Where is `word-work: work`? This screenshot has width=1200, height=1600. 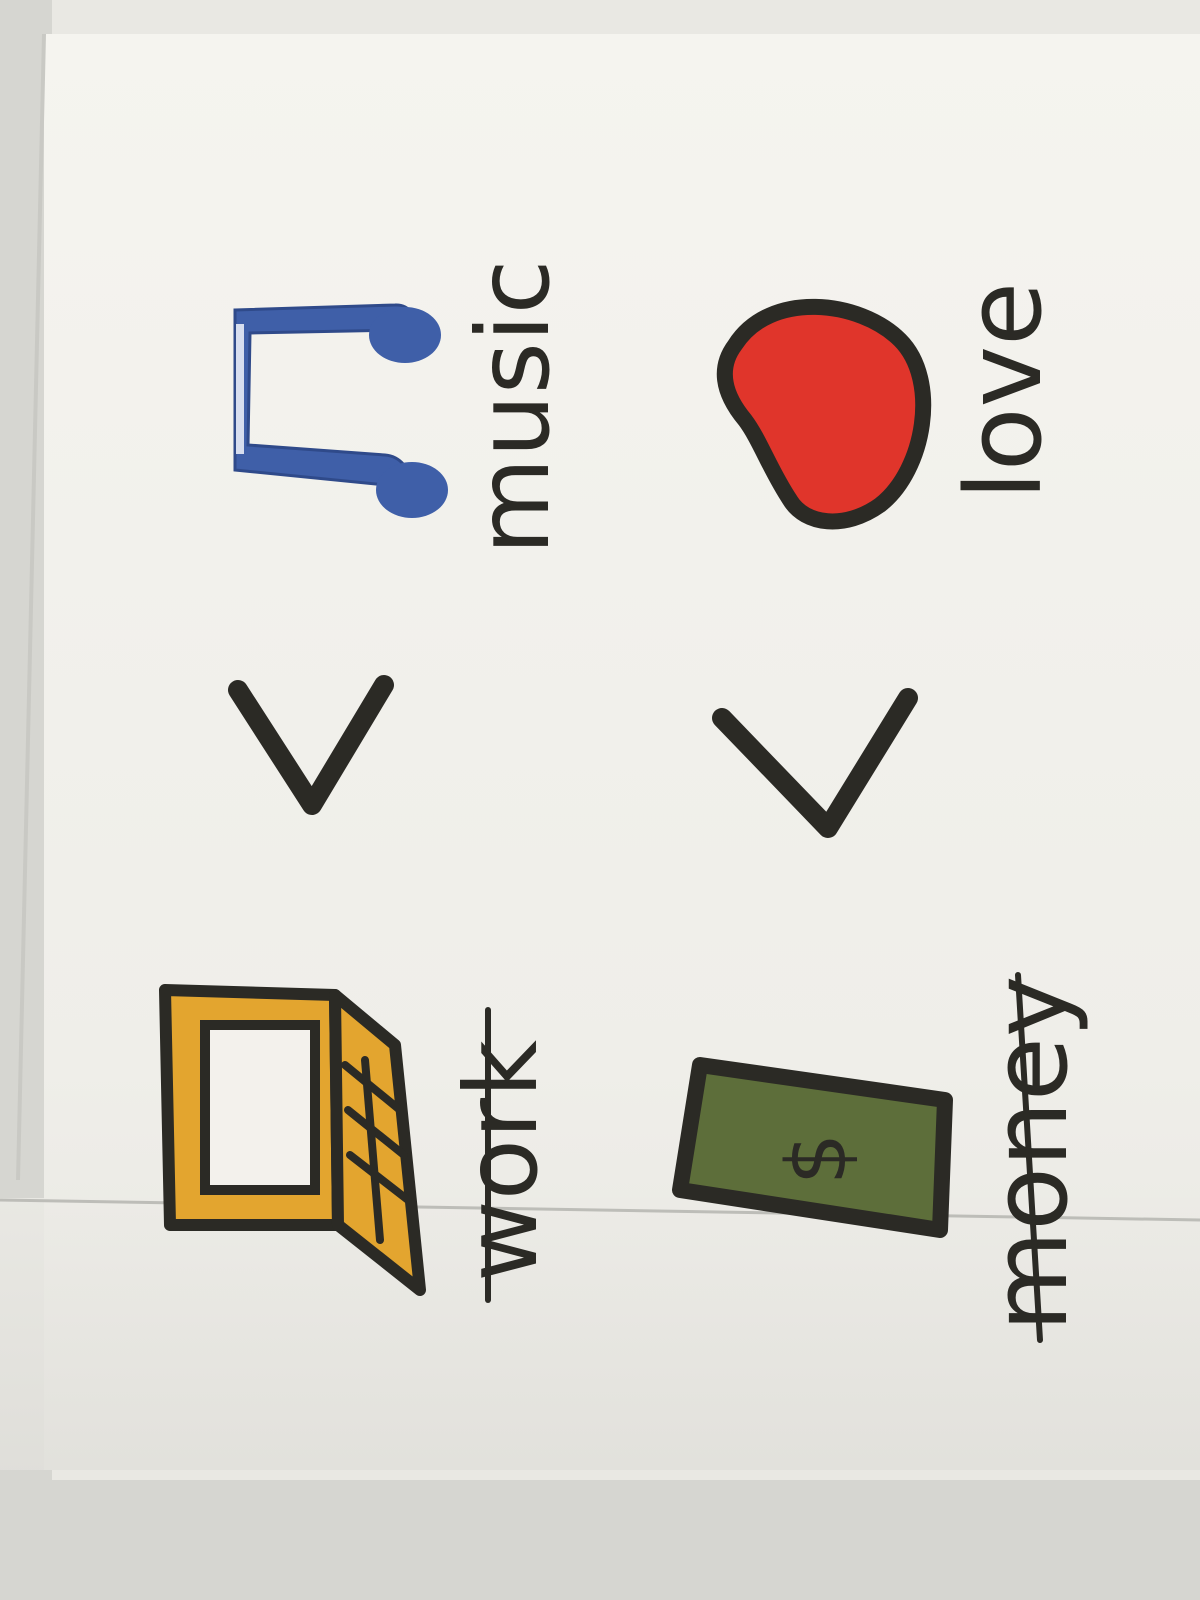
word-work: work is located at coordinates (501, 1161).